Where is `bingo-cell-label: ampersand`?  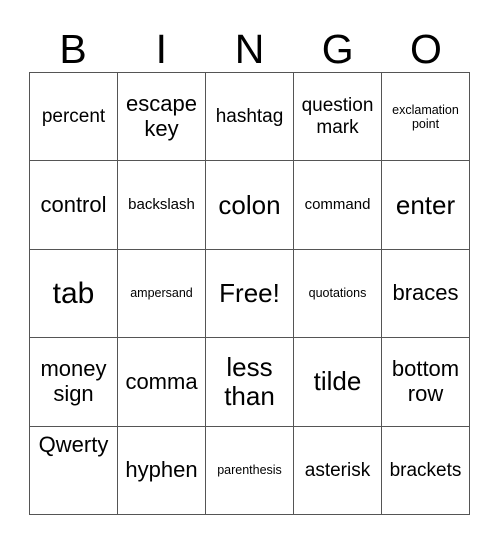
bingo-cell-label: ampersand is located at coordinates (161, 293).